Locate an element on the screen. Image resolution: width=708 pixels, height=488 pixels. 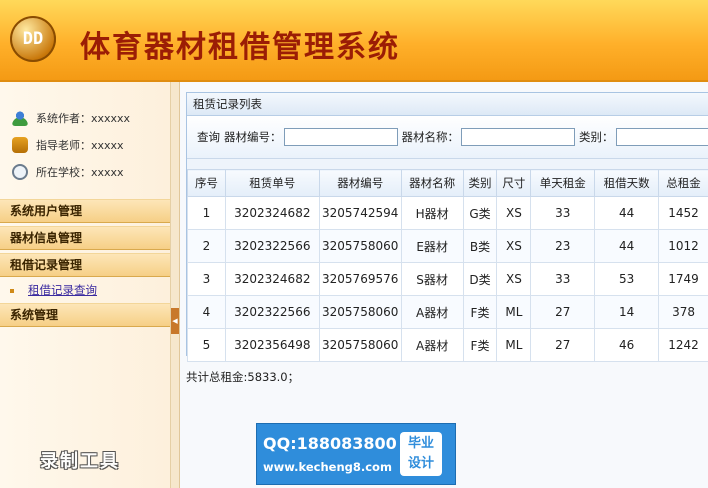
code-label: 器材编号： is located at coordinates (253, 137).